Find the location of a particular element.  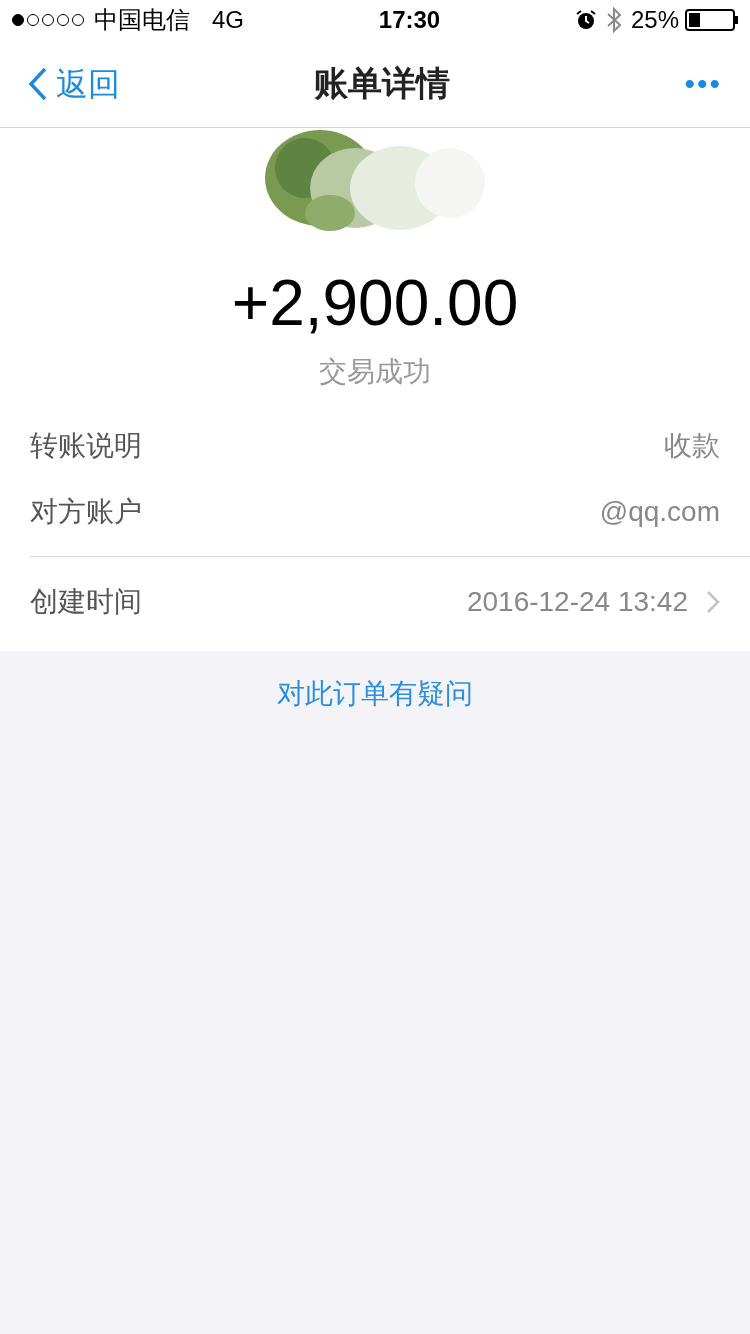

carrier-name: 中国电信 is located at coordinates (142, 20).